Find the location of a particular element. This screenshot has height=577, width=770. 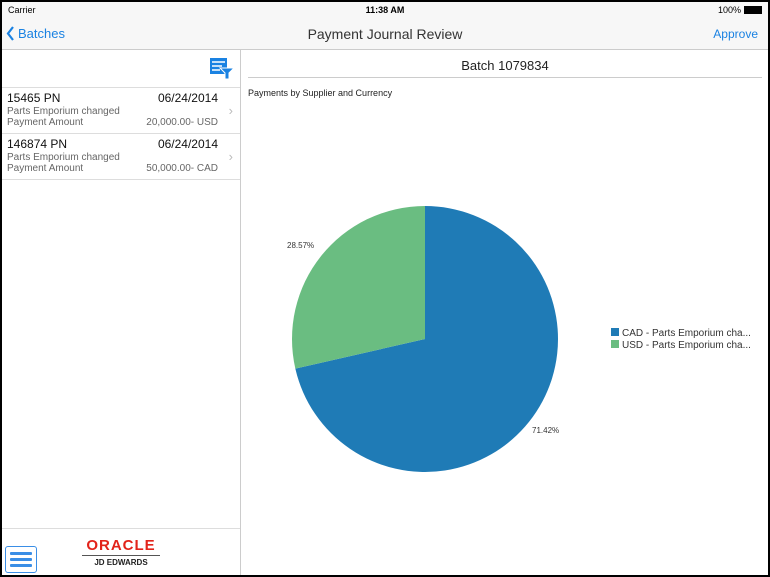

menu-button is located at coordinates (21, 559).